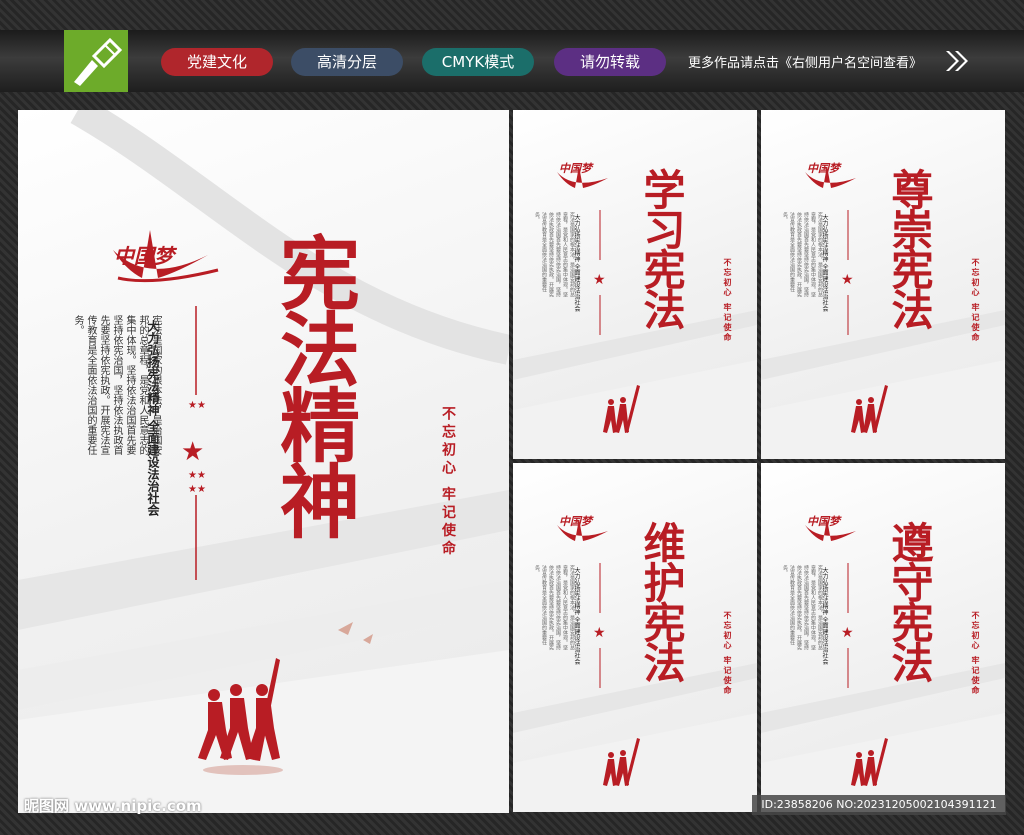 The height and width of the screenshot is (835, 1024). Describe the element at coordinates (909, 248) in the screenshot. I see `poster-title: 尊崇宪法` at that location.